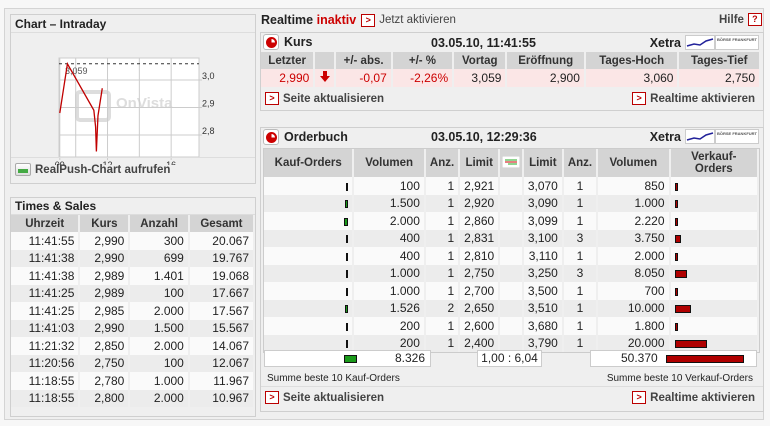 The width and height of the screenshot is (770, 426). What do you see at coordinates (159, 381) in the screenshot?
I see `cell: 1.000` at bounding box center [159, 381].